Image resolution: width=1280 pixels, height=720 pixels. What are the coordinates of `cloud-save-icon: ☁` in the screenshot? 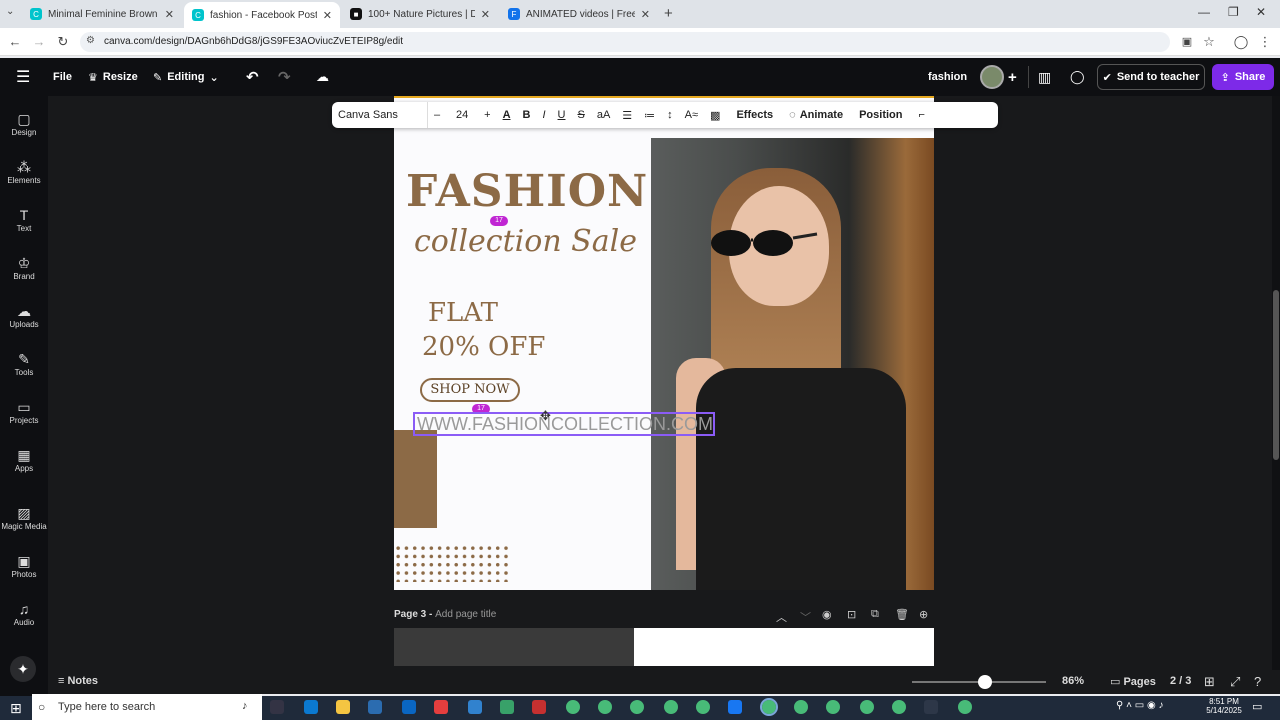 It's located at (322, 77).